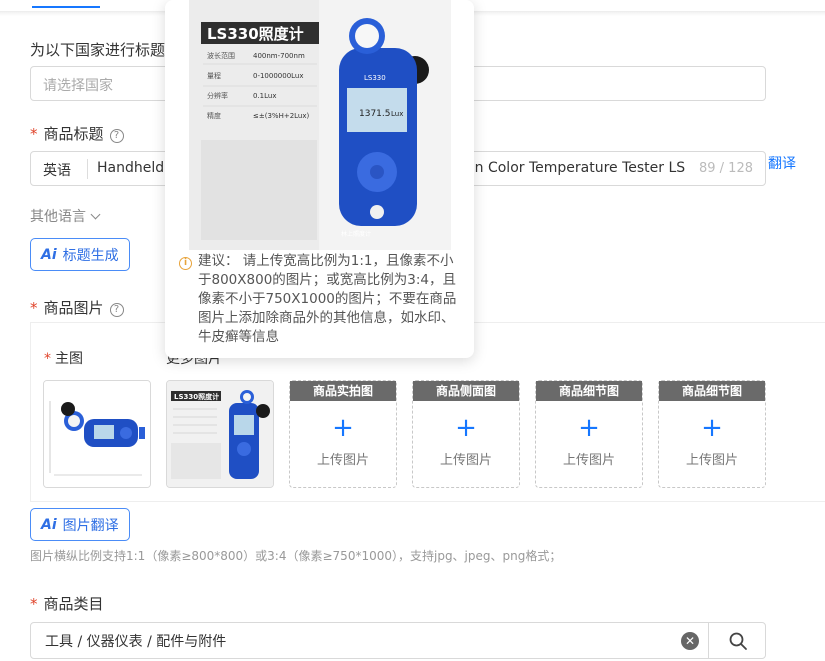 This screenshot has height=661, width=825. What do you see at coordinates (73, 308) in the screenshot?
I see `image-label-text: 商品图片` at bounding box center [73, 308].